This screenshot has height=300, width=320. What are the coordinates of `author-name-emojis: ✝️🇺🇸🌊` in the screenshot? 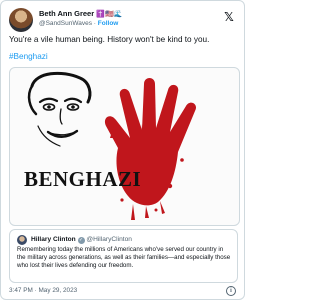 It's located at (109, 14).